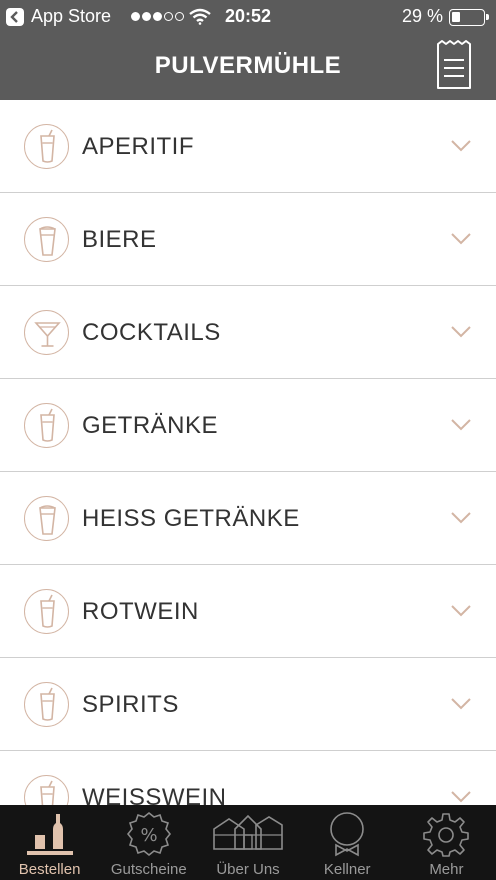 This screenshot has width=496, height=880. Describe the element at coordinates (248, 332) in the screenshot. I see `category-row: COCKTAILS` at that location.